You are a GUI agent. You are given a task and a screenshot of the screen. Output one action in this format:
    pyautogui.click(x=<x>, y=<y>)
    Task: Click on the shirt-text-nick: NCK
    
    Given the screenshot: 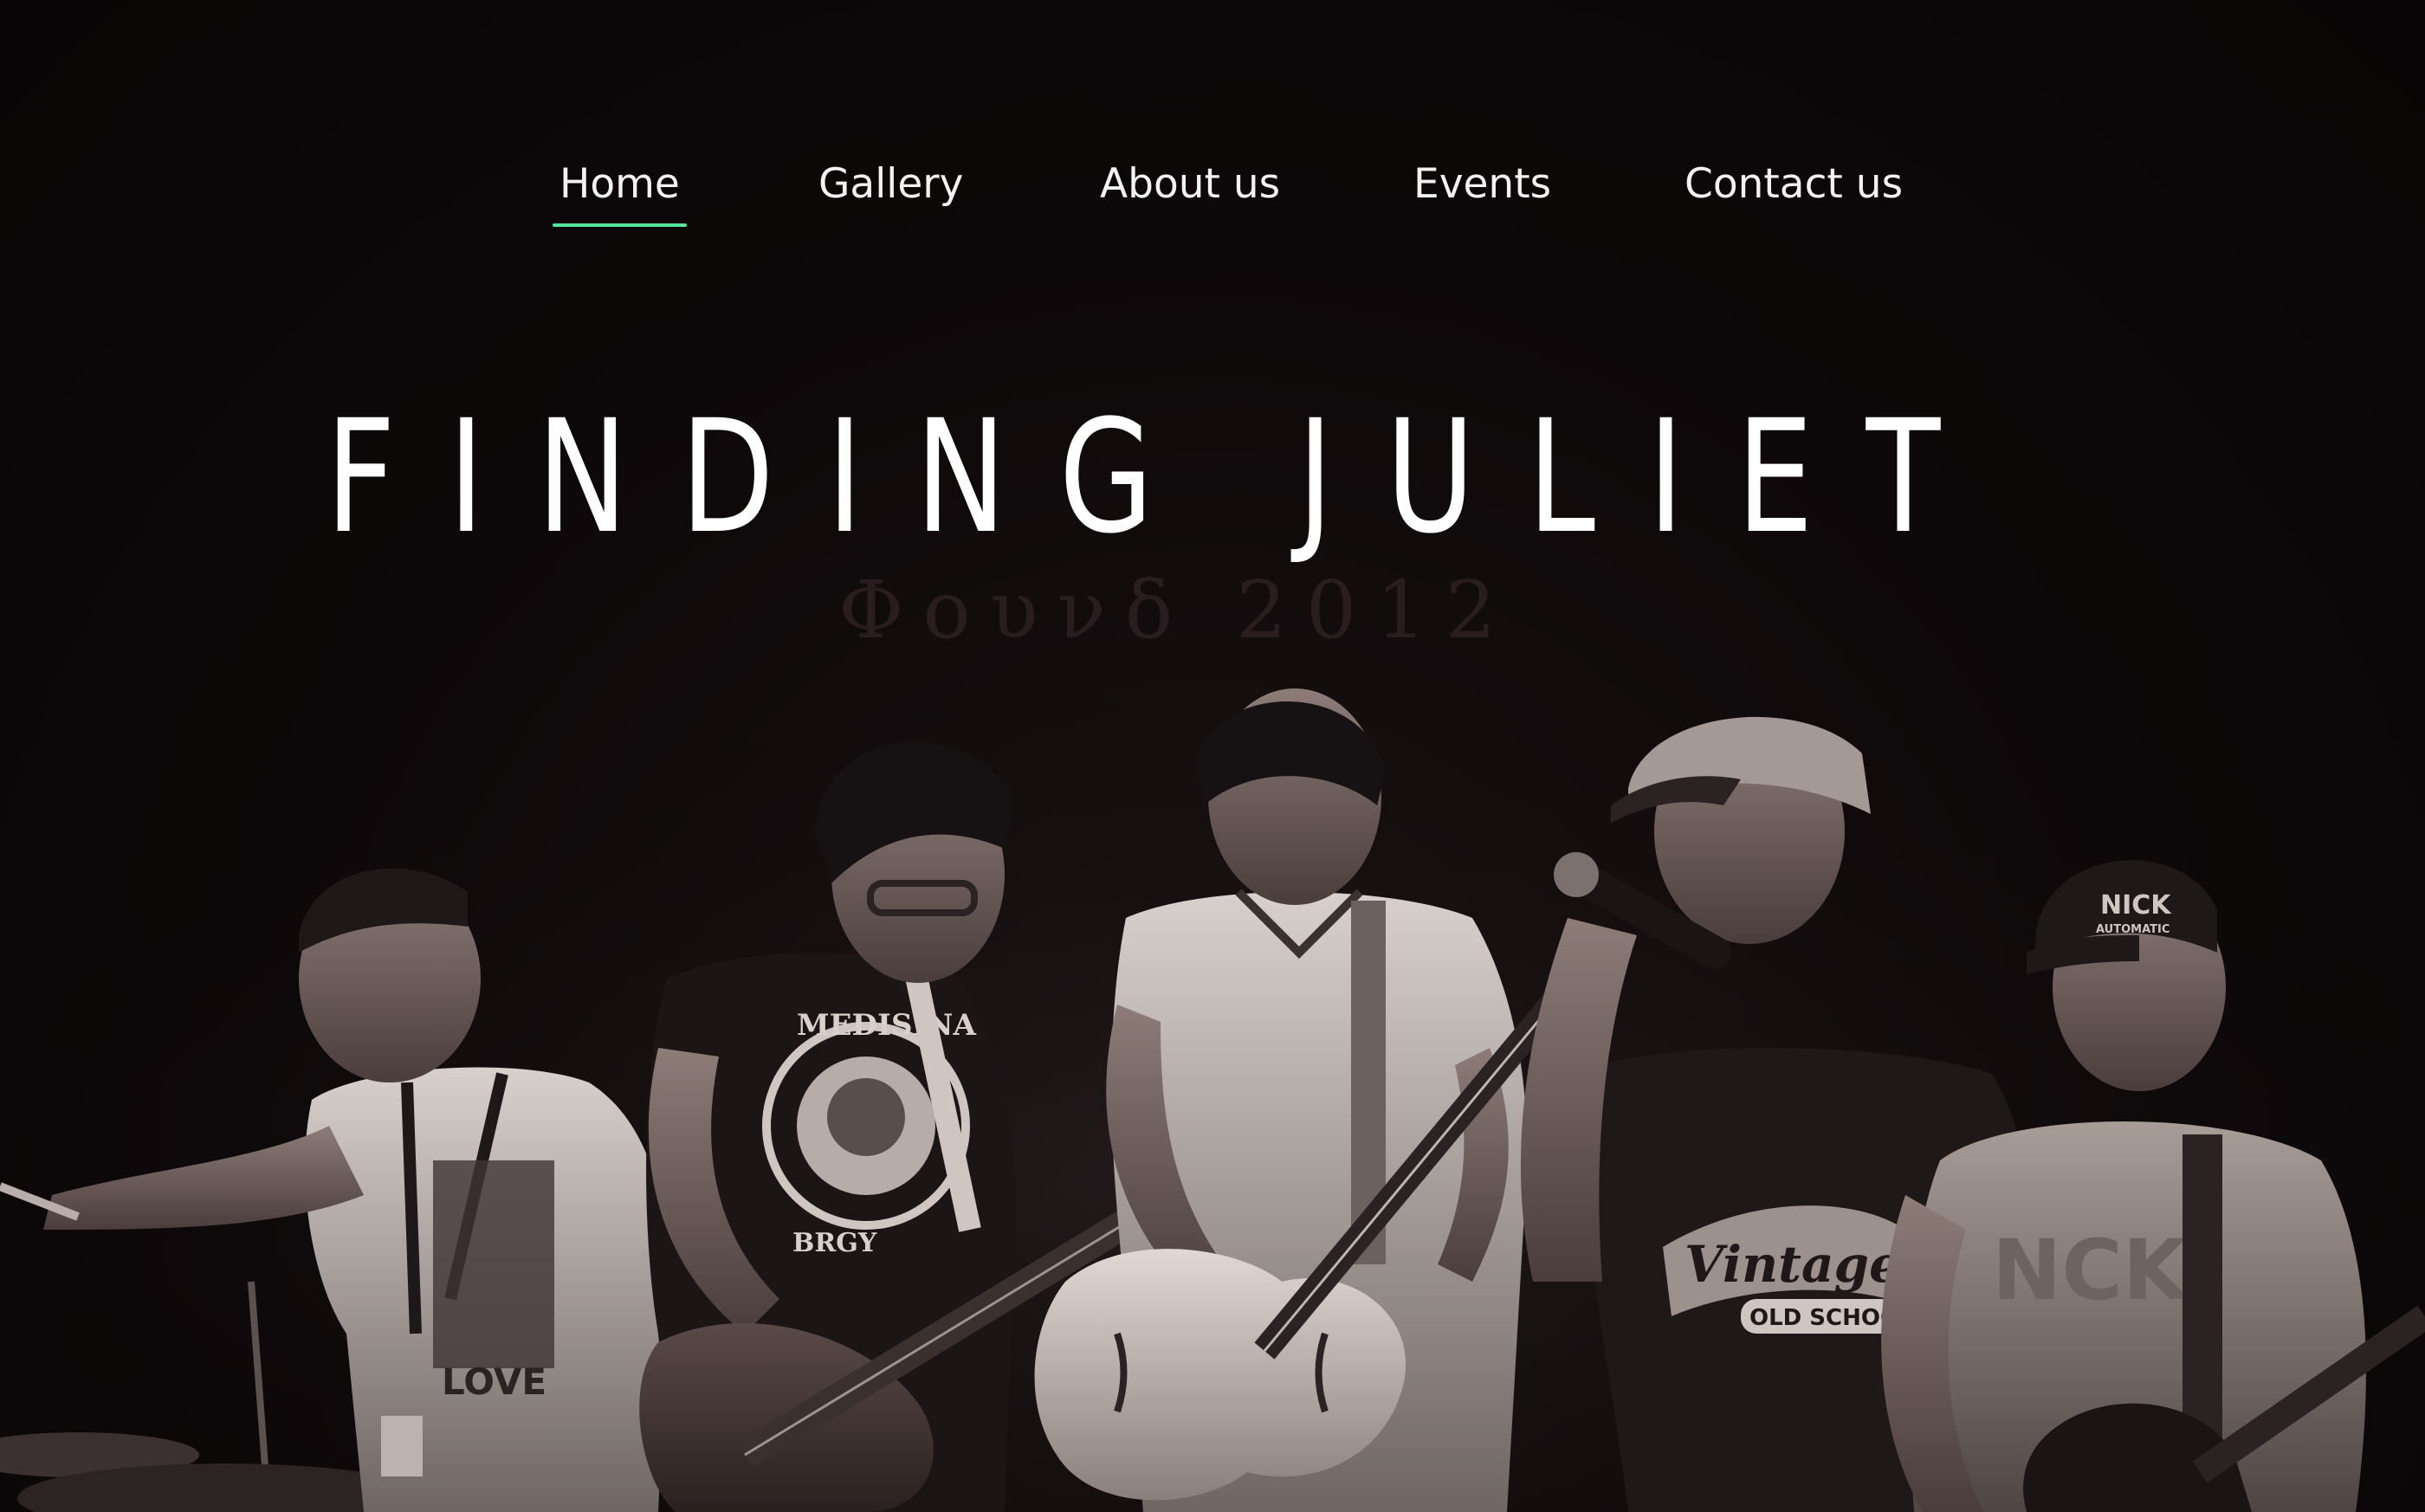 What is the action you would take?
    pyautogui.click(x=2091, y=1270)
    